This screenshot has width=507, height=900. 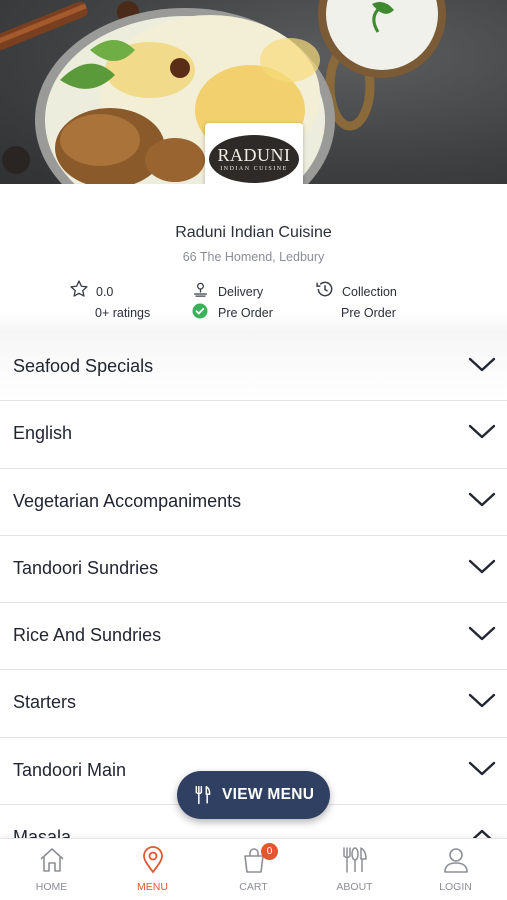 What do you see at coordinates (245, 313) in the screenshot?
I see `delivery-mode: Pre Order` at bounding box center [245, 313].